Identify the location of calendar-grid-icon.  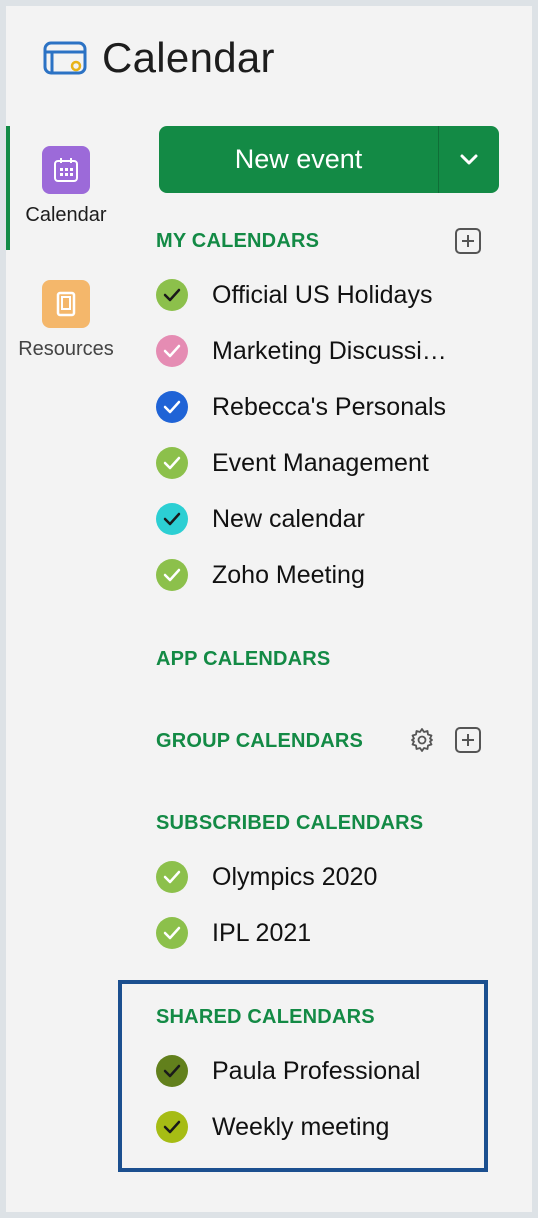
(66, 170).